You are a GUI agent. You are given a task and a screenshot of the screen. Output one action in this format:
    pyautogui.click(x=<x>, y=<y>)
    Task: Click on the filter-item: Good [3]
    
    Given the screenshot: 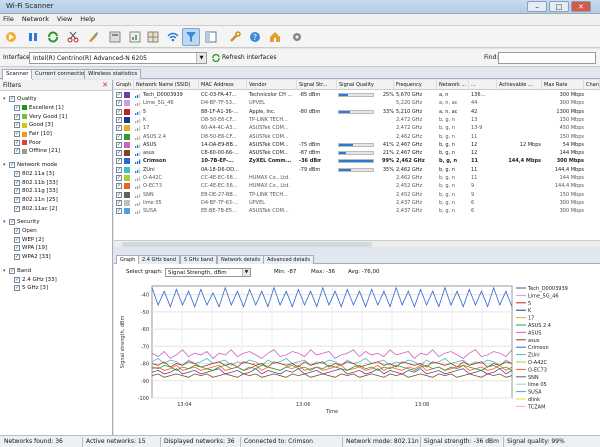 What is the action you would take?
    pyautogui.click(x=33, y=125)
    